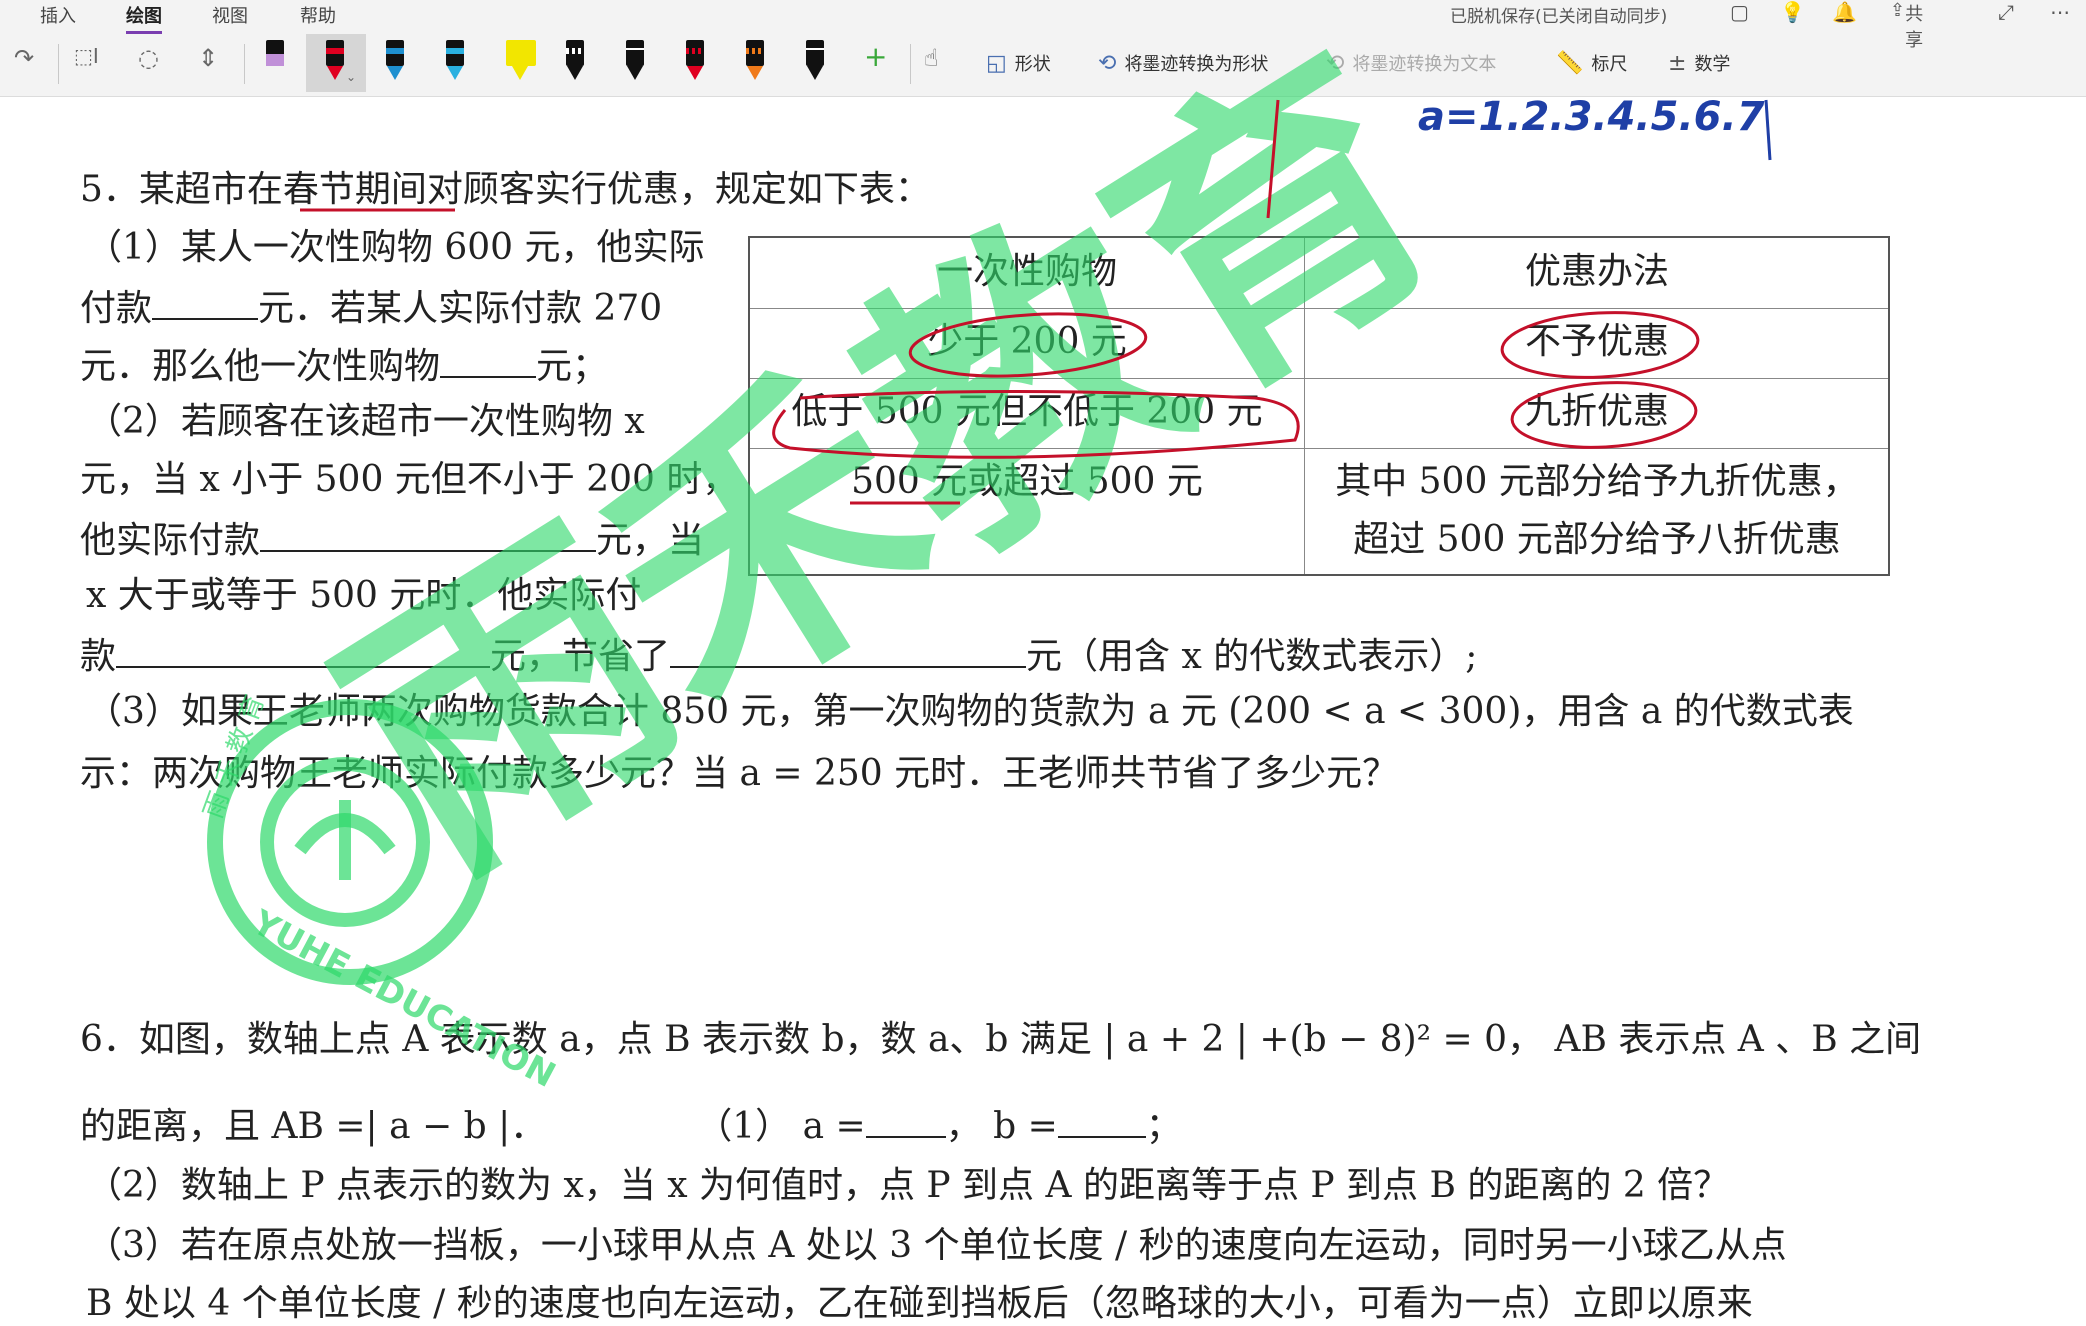  I want to click on table-header: 一次性购物, so click(1026, 271).